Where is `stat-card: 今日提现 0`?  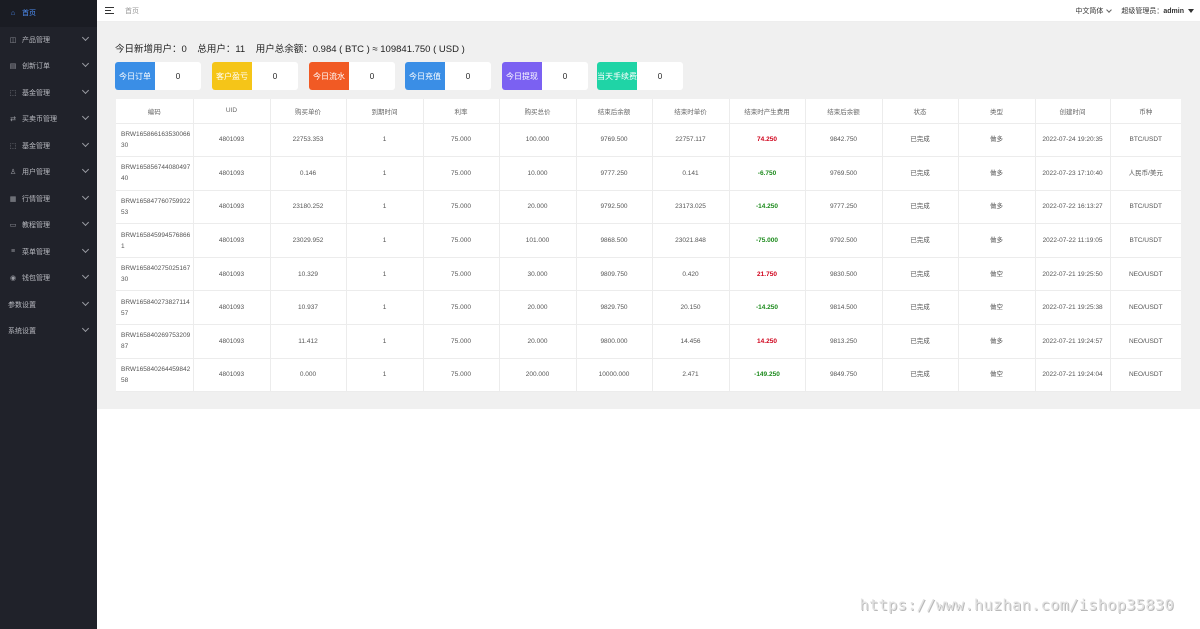
stat-card: 今日提现 0 is located at coordinates (545, 76).